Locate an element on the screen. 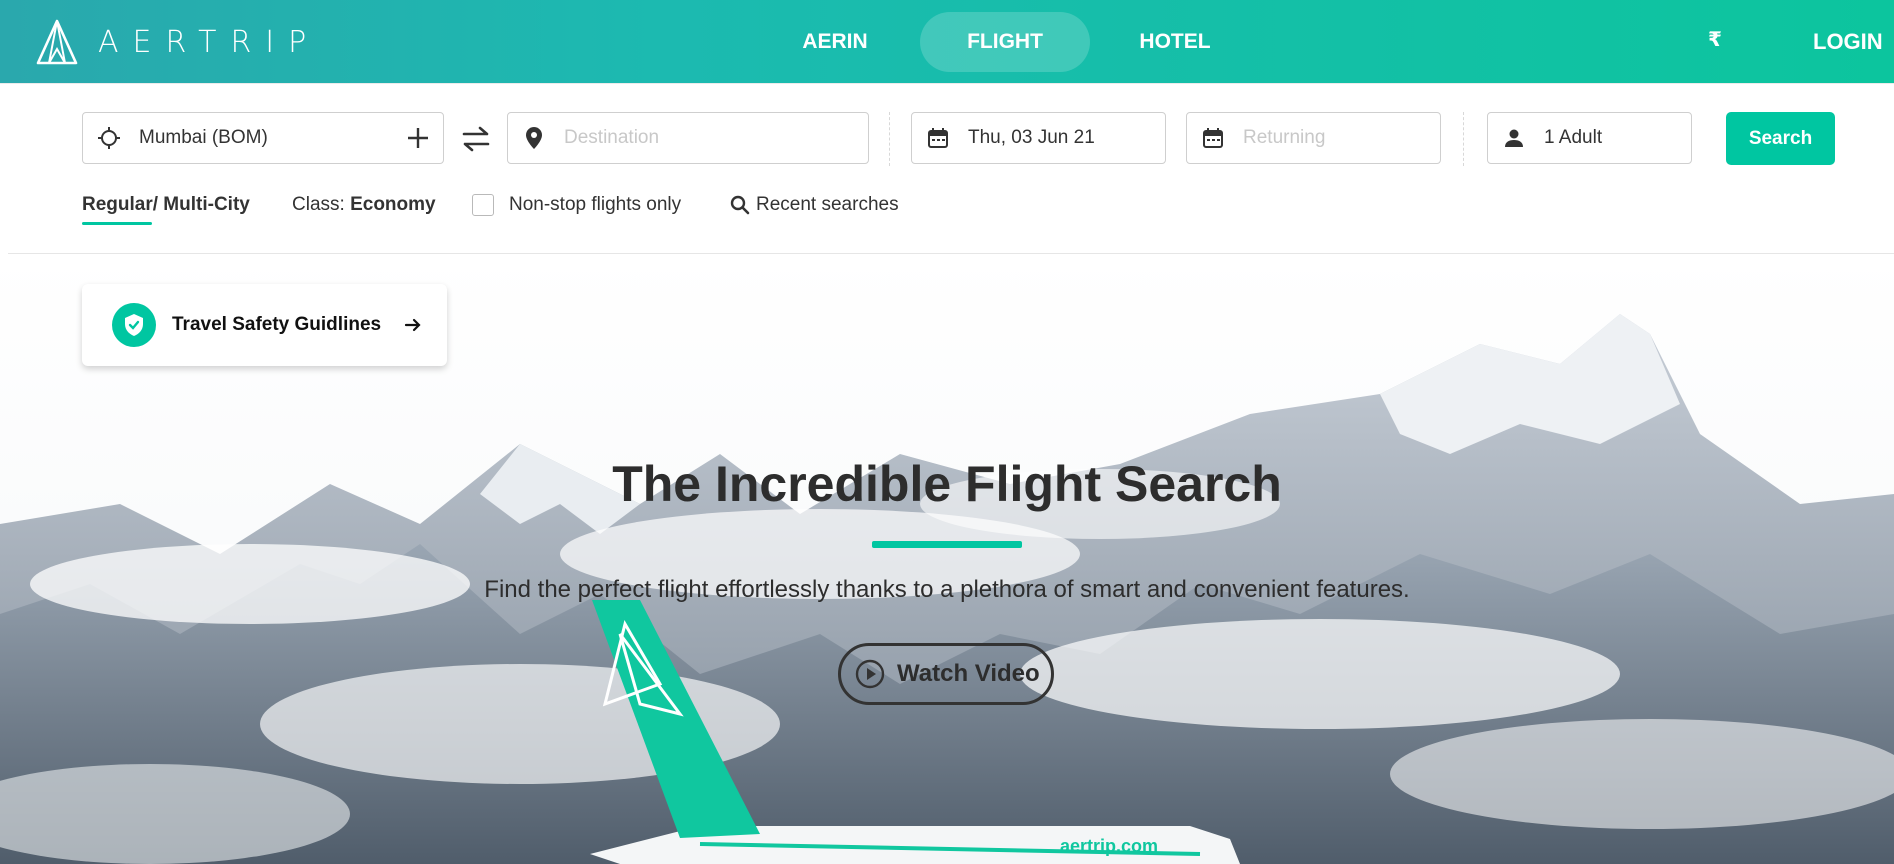  class-selector: Class: Economy is located at coordinates (364, 205).